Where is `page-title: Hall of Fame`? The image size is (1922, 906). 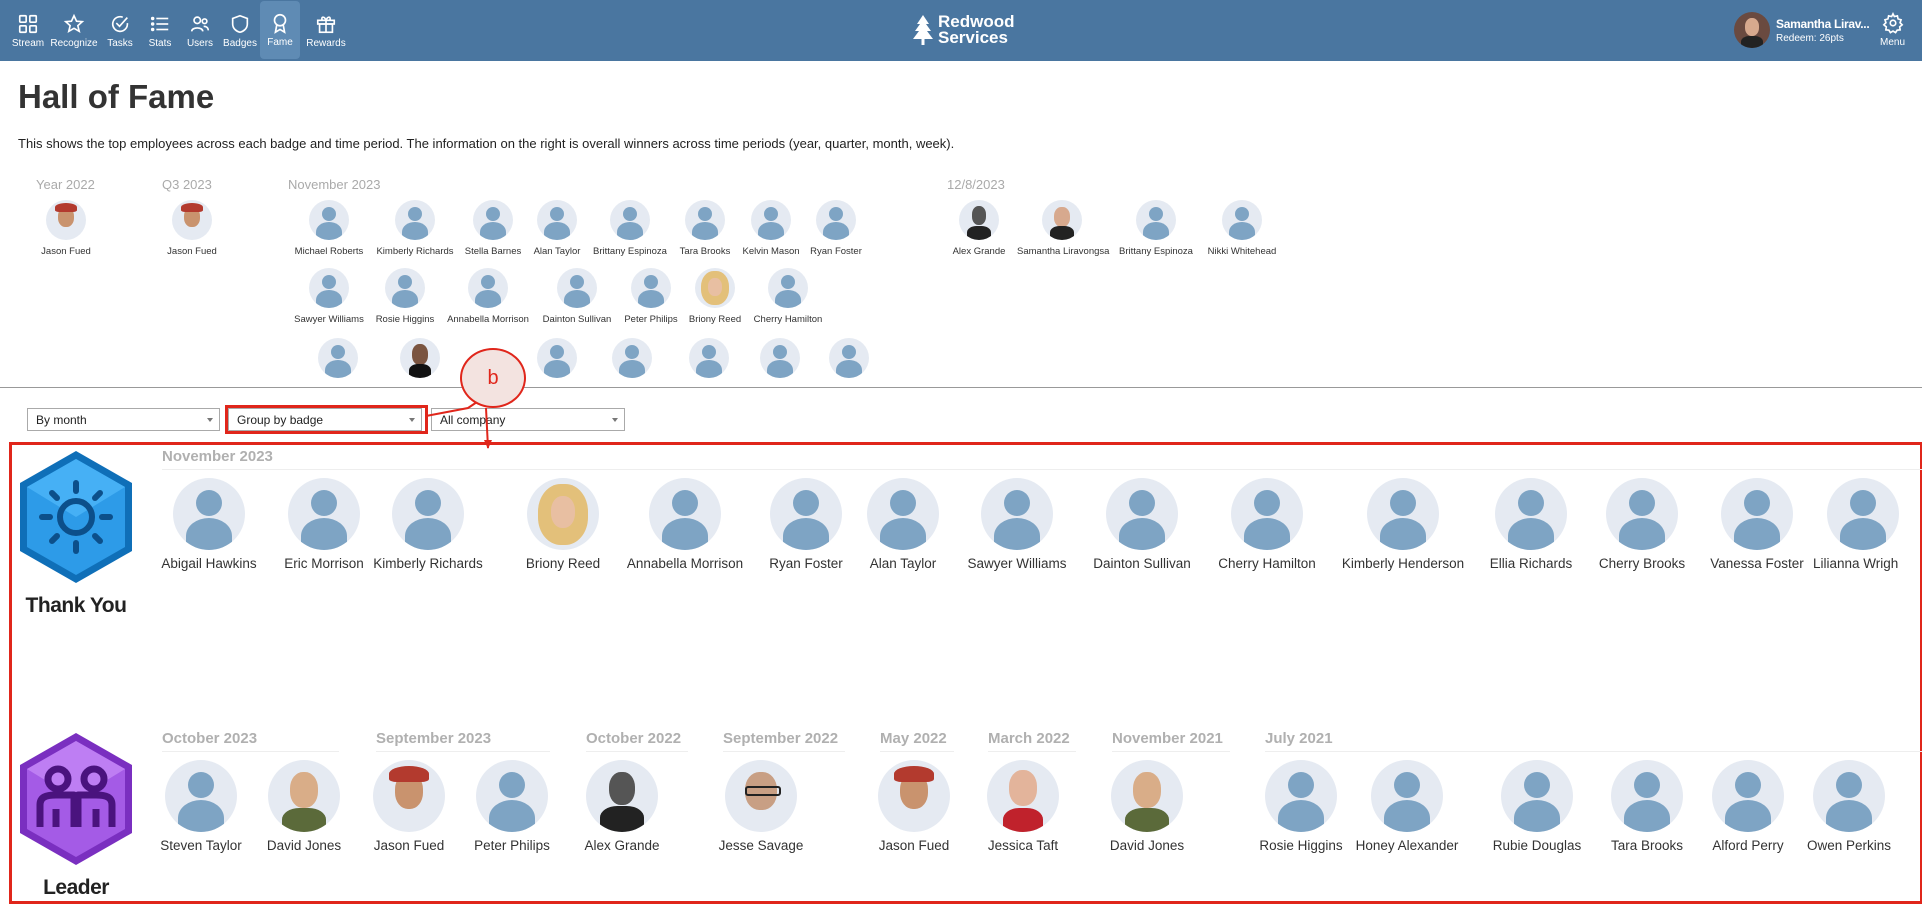 page-title: Hall of Fame is located at coordinates (116, 96).